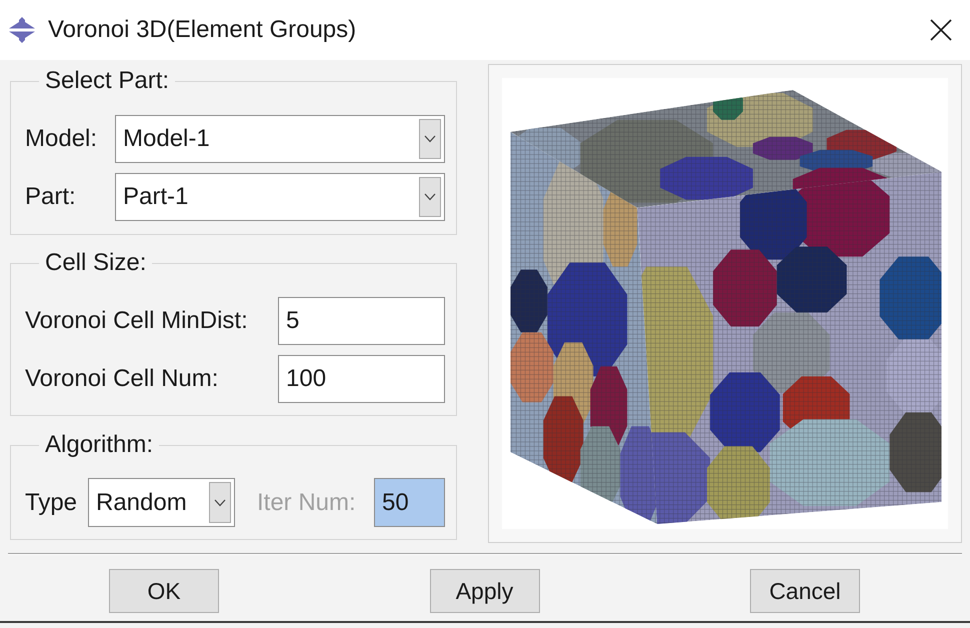 The height and width of the screenshot is (628, 970). Describe the element at coordinates (137, 321) in the screenshot. I see `field-label: Voronoi Cell MinDist:` at that location.